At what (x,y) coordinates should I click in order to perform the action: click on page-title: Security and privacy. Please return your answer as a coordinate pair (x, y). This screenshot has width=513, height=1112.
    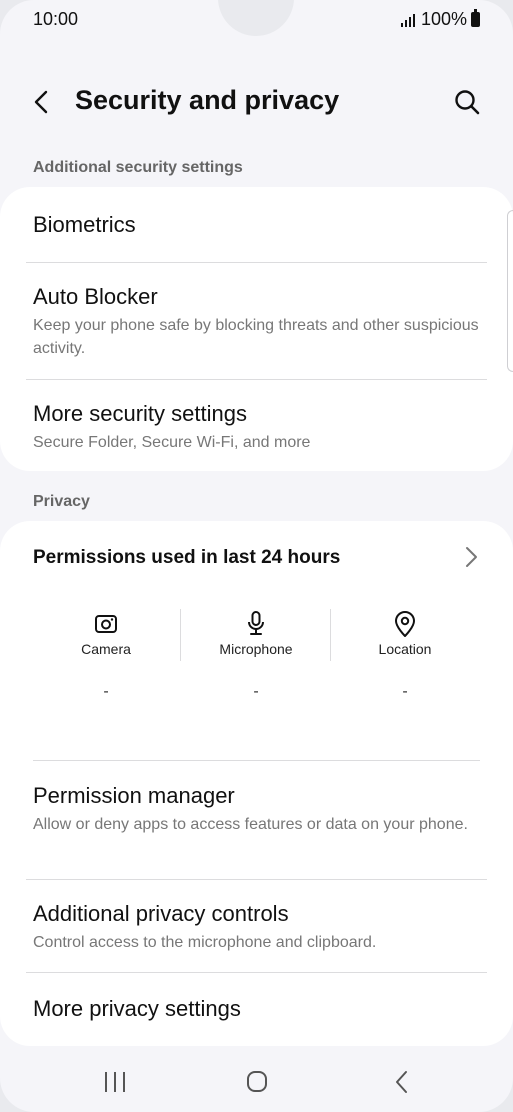
    Looking at the image, I should click on (207, 100).